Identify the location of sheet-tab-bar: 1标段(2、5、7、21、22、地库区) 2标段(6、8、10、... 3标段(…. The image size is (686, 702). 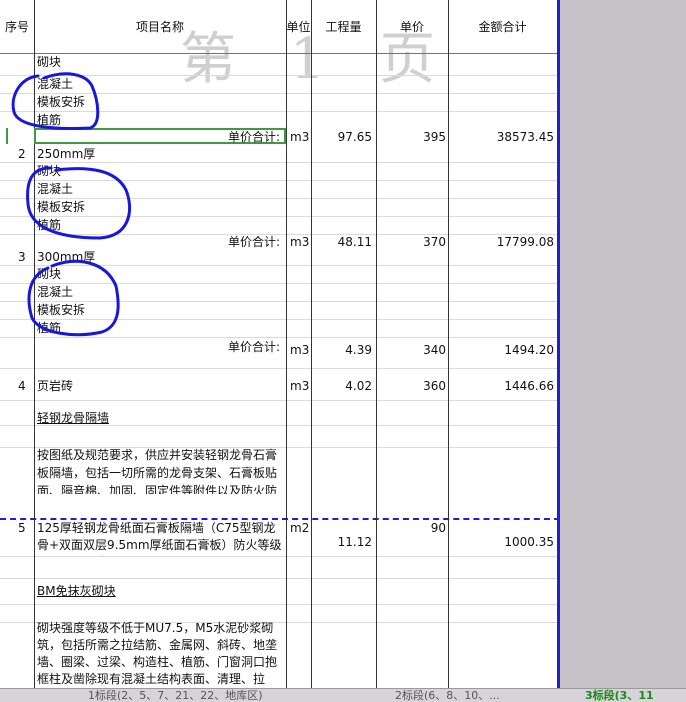
(343, 695).